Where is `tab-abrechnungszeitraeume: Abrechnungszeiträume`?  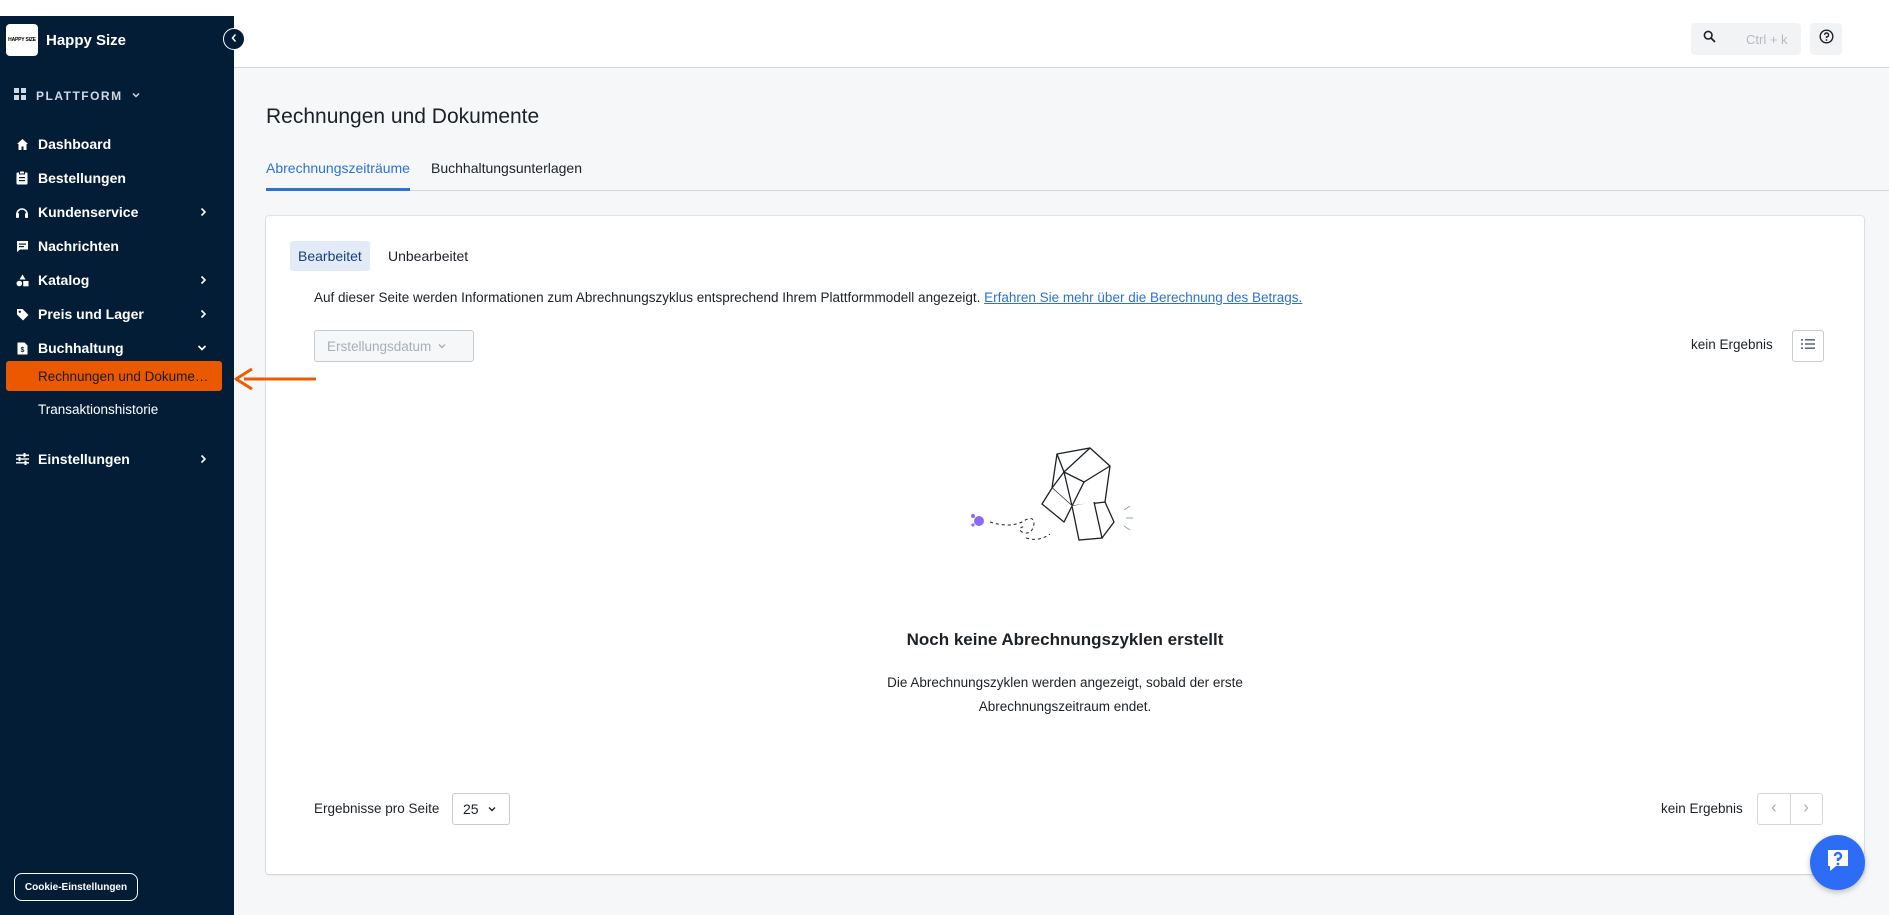
tab-abrechnungszeitraeume: Abrechnungszeiträume is located at coordinates (338, 175).